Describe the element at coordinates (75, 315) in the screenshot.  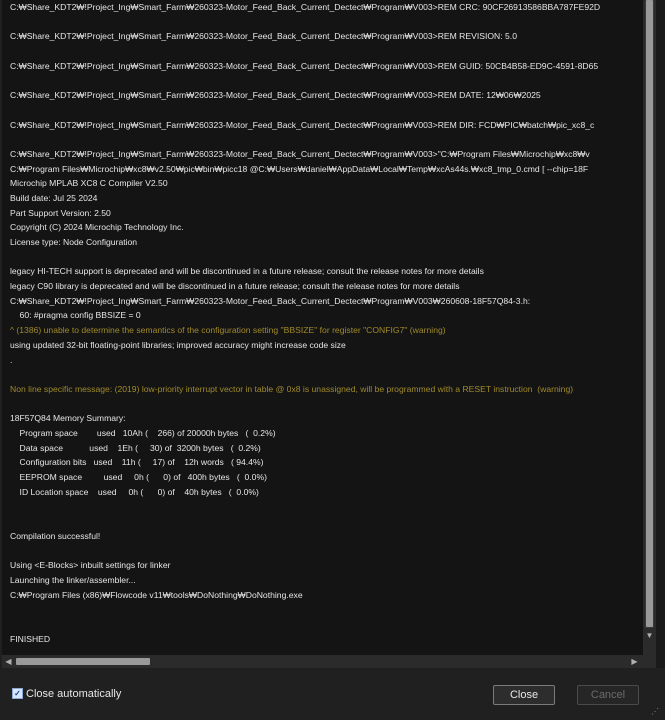
I see `console-line: 60: #pragma config BBSIZE = 0` at that location.